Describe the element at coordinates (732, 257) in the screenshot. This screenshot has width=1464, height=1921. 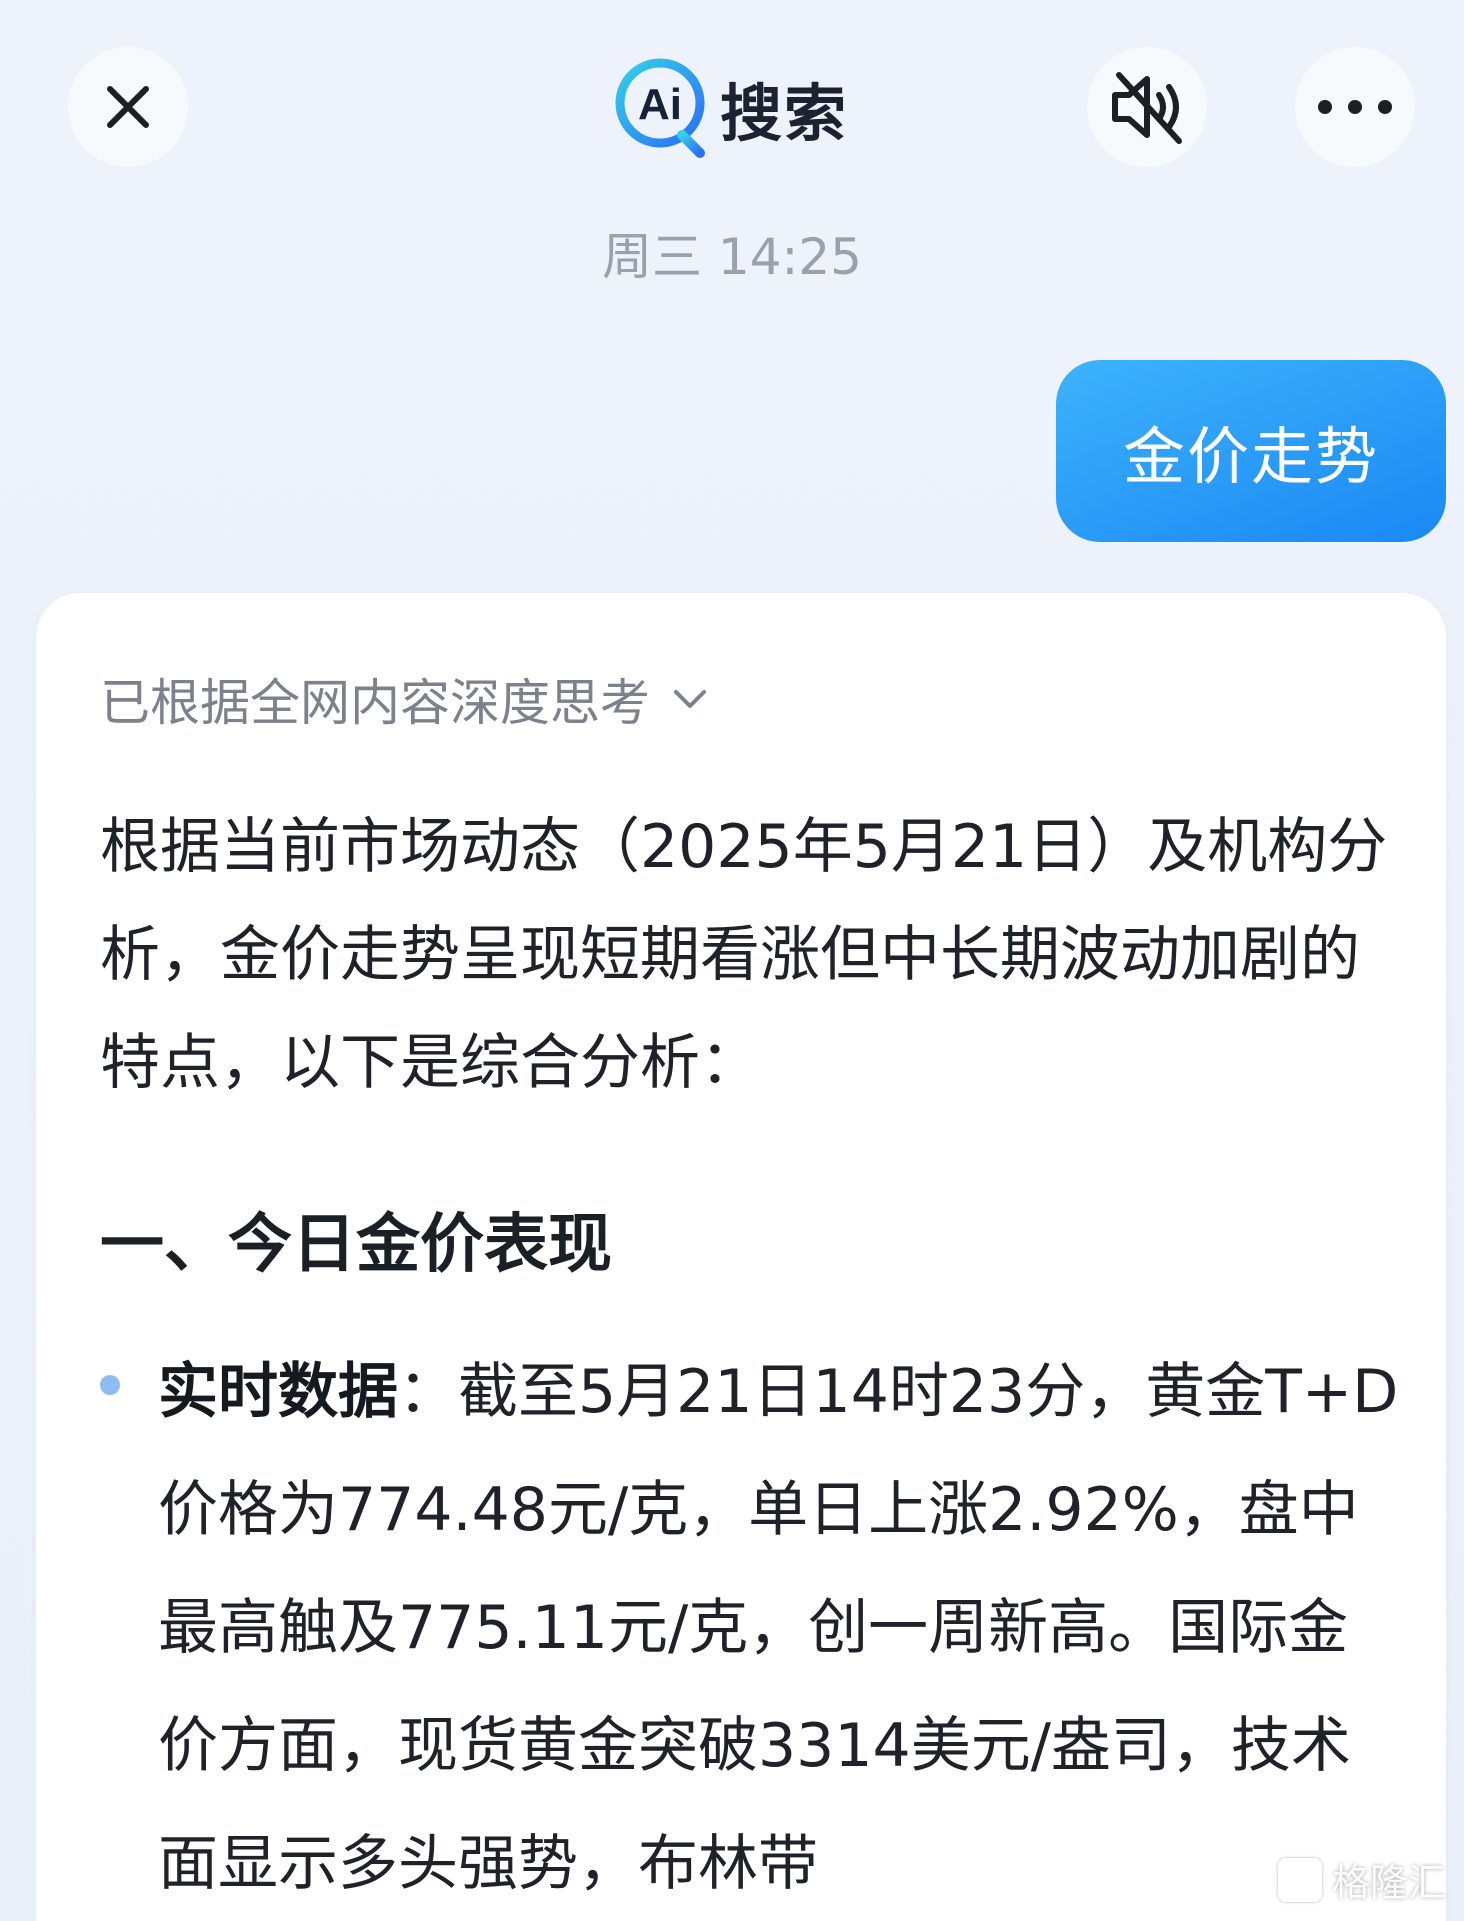
I see `message-timestamp: 周三 14:25` at that location.